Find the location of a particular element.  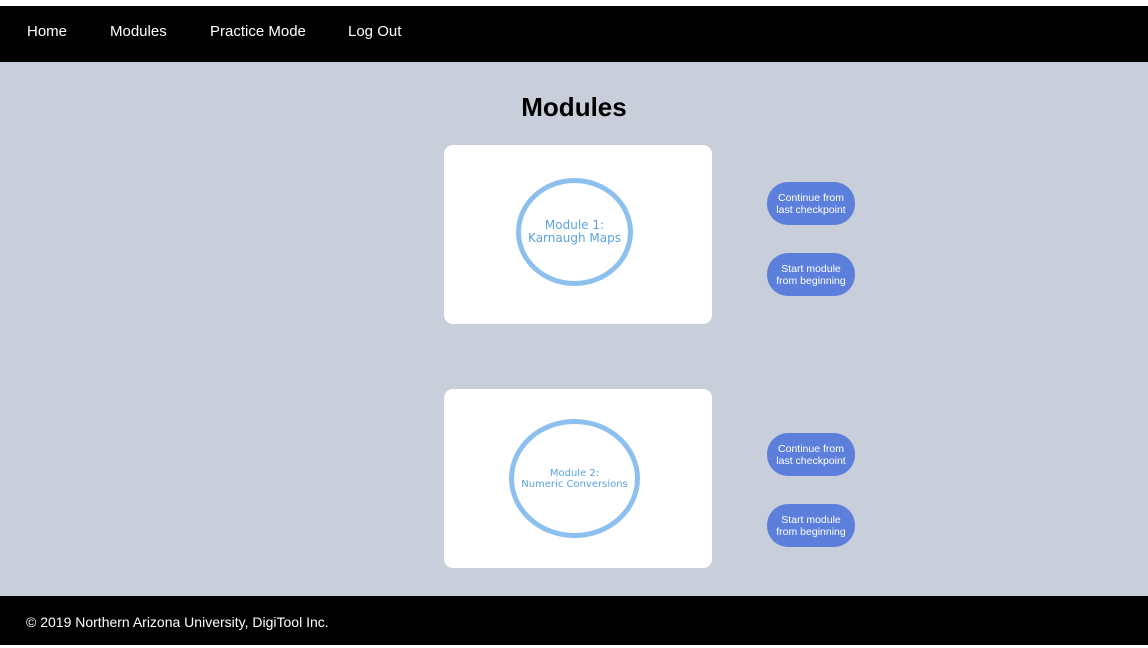

module-2-start-label-line2: from beginning is located at coordinates (811, 531).